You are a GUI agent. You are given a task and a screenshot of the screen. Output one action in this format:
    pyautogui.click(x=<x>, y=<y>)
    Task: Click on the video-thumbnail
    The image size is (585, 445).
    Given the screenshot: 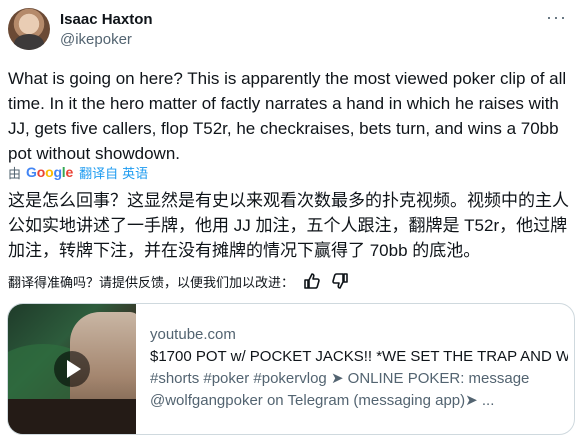 What is the action you would take?
    pyautogui.click(x=72, y=369)
    